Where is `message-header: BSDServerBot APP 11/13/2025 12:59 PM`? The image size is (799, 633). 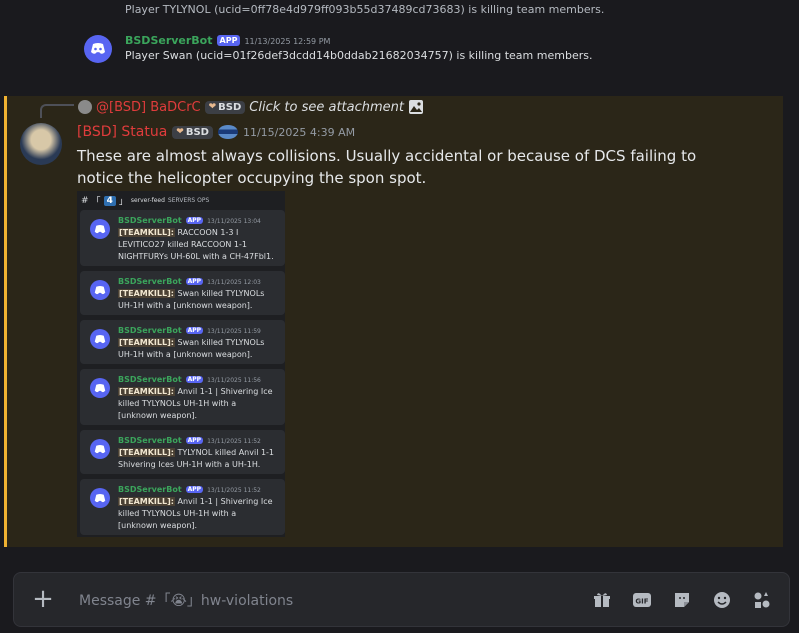 message-header: BSDServerBot APP 11/13/2025 12:59 PM is located at coordinates (227, 40).